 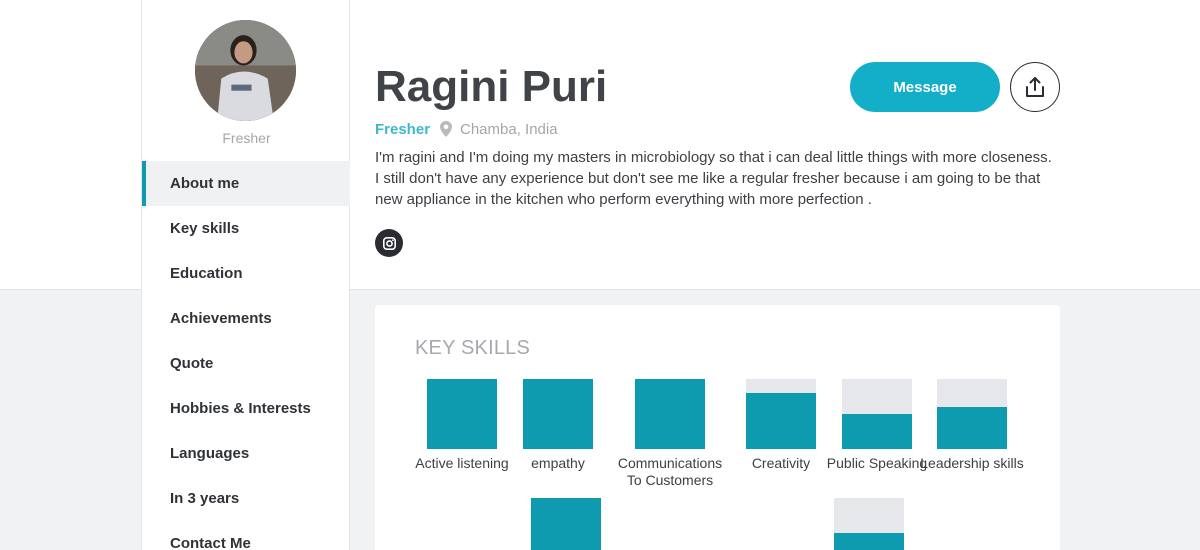 What do you see at coordinates (446, 129) in the screenshot?
I see `location-pin-icon` at bounding box center [446, 129].